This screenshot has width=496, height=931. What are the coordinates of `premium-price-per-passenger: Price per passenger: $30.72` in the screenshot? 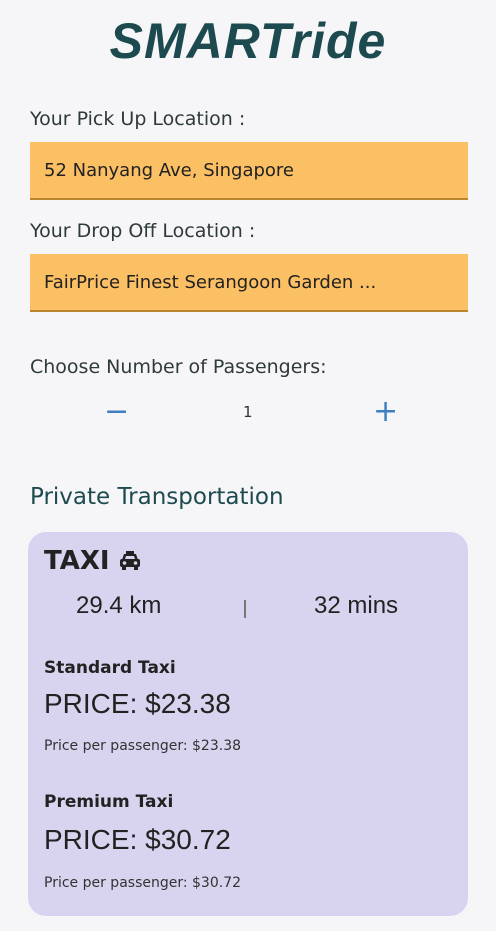 It's located at (143, 883).